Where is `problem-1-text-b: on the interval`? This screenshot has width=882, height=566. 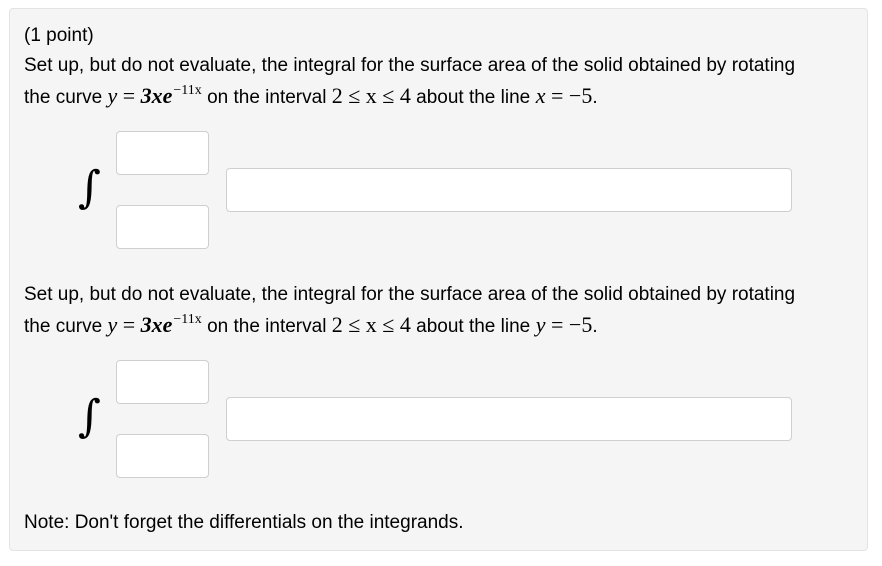
problem-1-text-b: on the interval is located at coordinates (267, 97).